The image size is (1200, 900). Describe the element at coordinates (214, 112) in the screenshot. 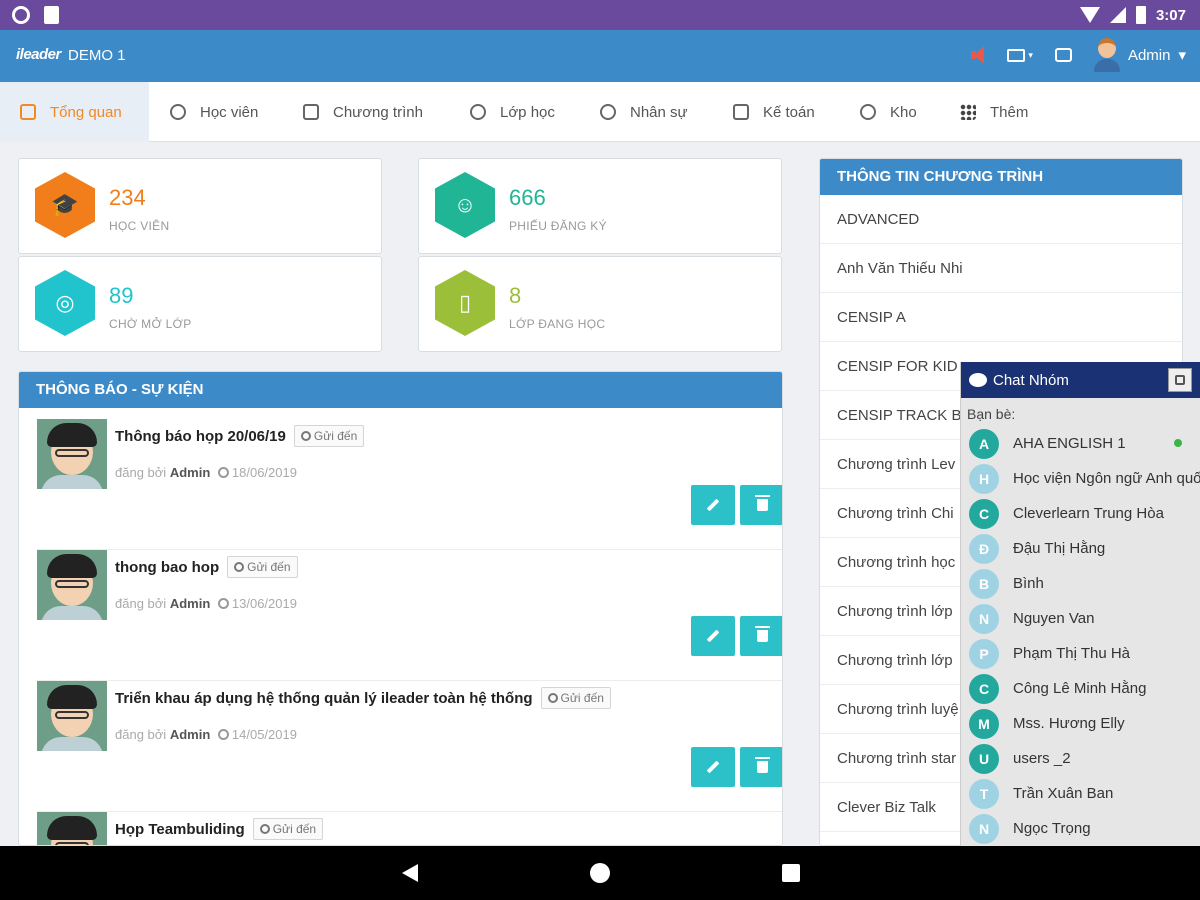

I see `tab-students: Học viên` at that location.